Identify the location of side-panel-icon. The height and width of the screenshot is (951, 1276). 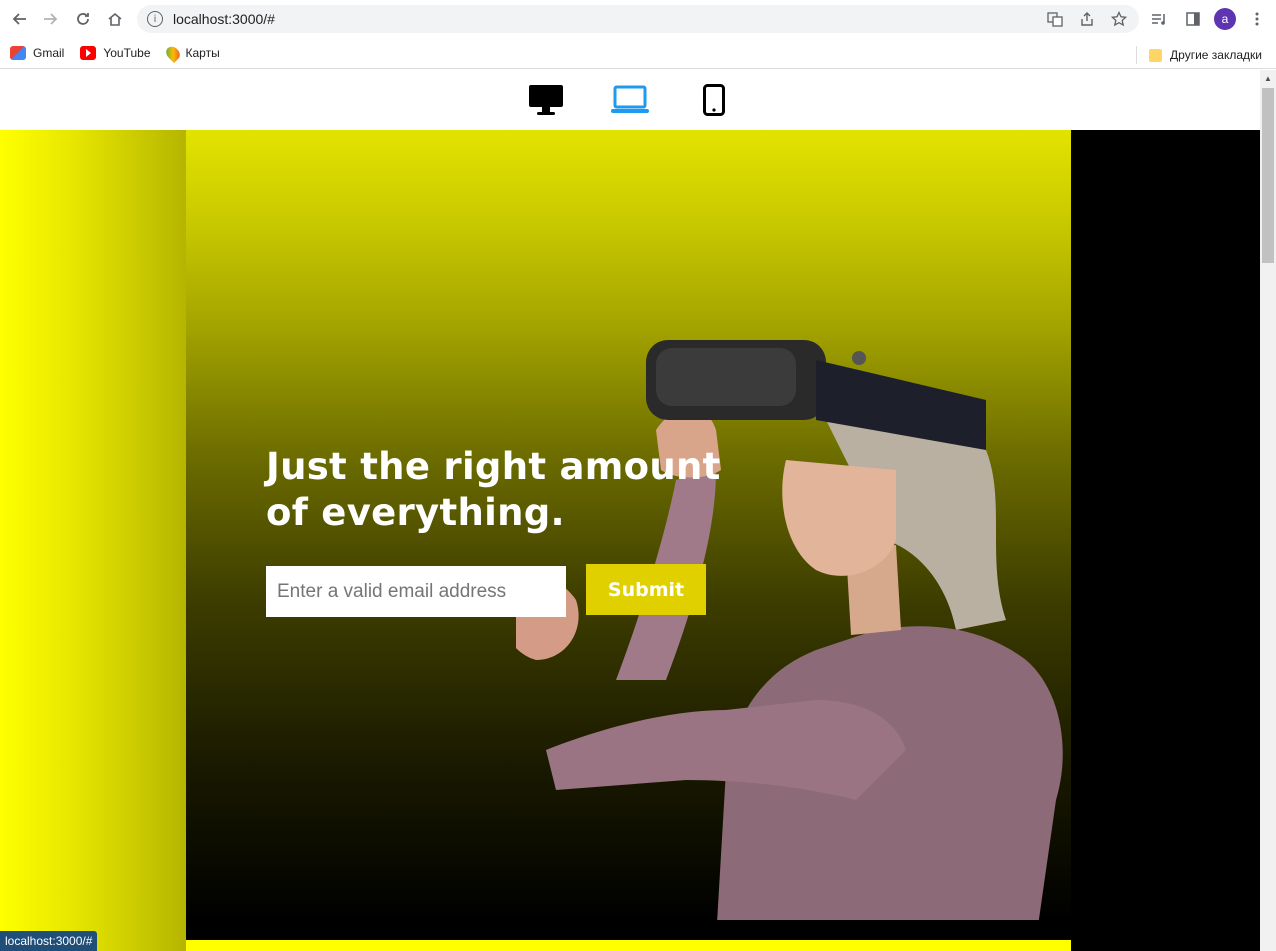
(1193, 19).